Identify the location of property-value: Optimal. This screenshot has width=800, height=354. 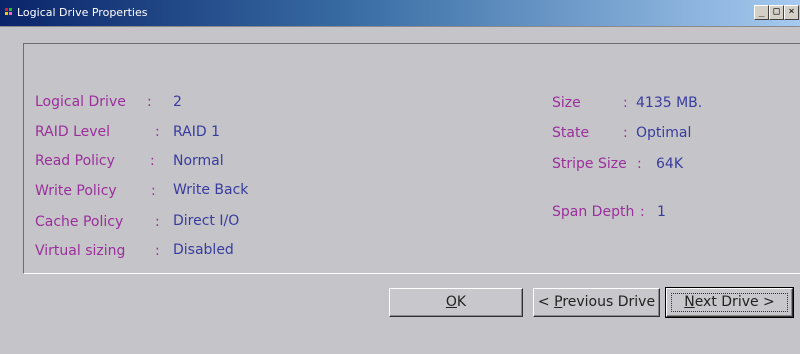
(664, 133).